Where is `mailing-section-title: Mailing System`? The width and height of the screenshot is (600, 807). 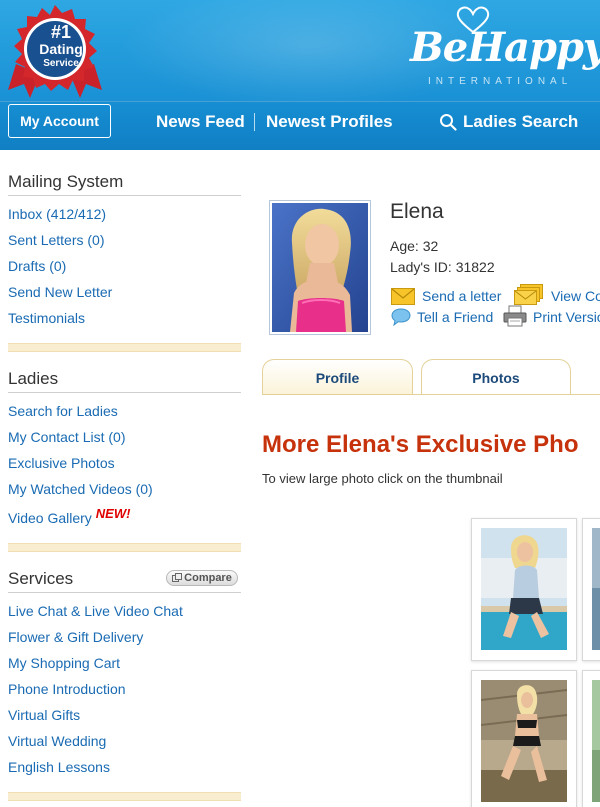
mailing-section-title: Mailing System is located at coordinates (66, 181).